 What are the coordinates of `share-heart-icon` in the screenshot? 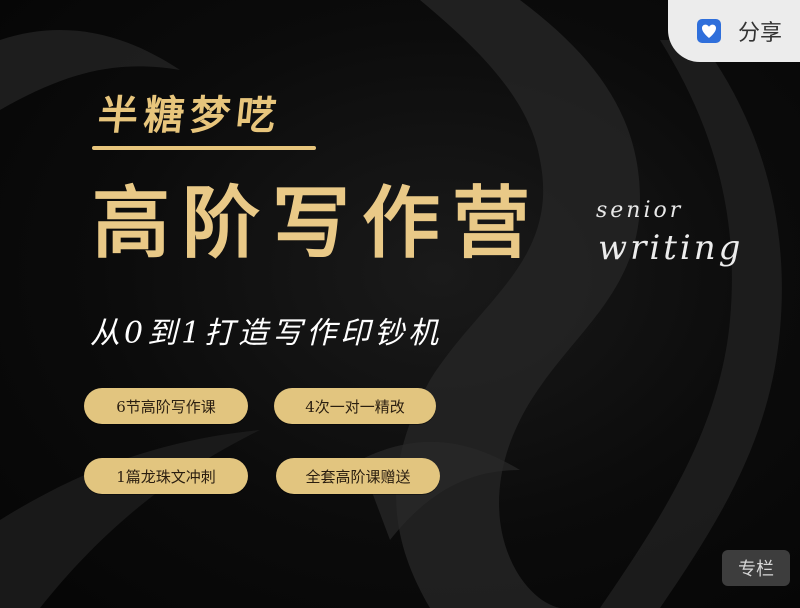 It's located at (709, 31).